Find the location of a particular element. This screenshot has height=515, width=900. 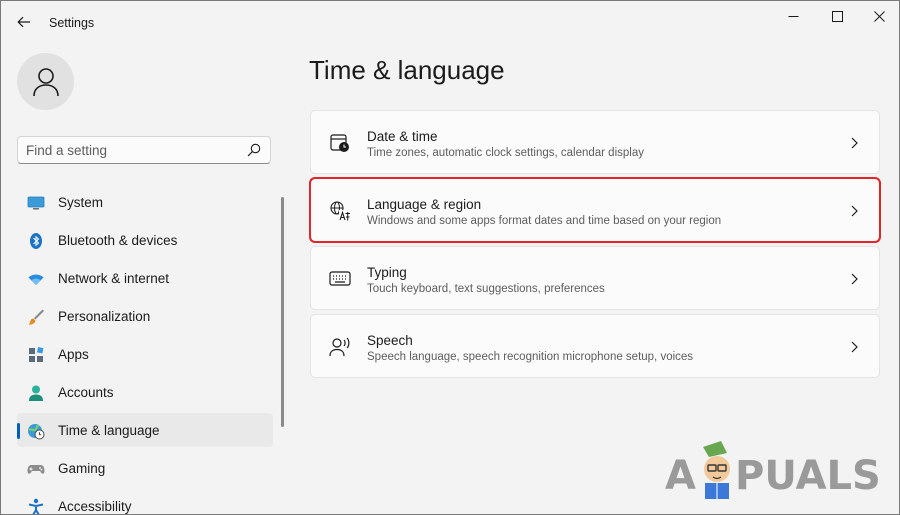

user-icon is located at coordinates (45, 81).